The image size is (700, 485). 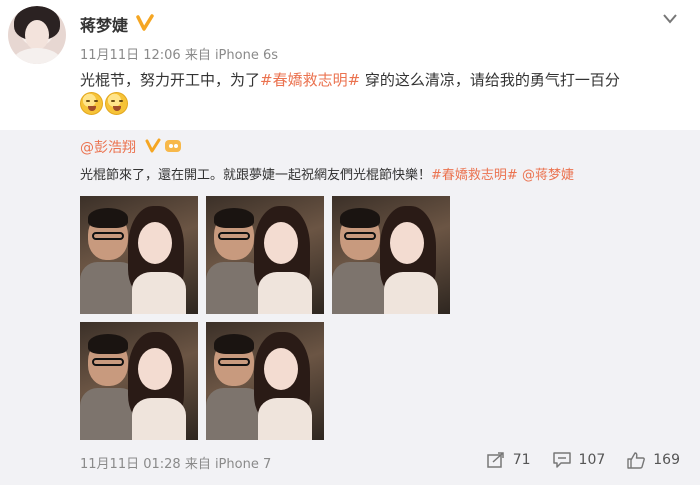 I want to click on like-button: 169, so click(x=653, y=460).